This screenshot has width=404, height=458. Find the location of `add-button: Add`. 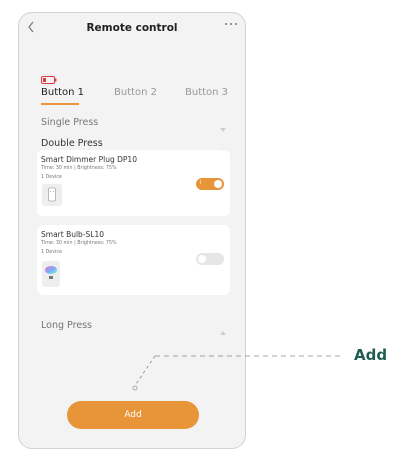

add-button: Add is located at coordinates (133, 415).